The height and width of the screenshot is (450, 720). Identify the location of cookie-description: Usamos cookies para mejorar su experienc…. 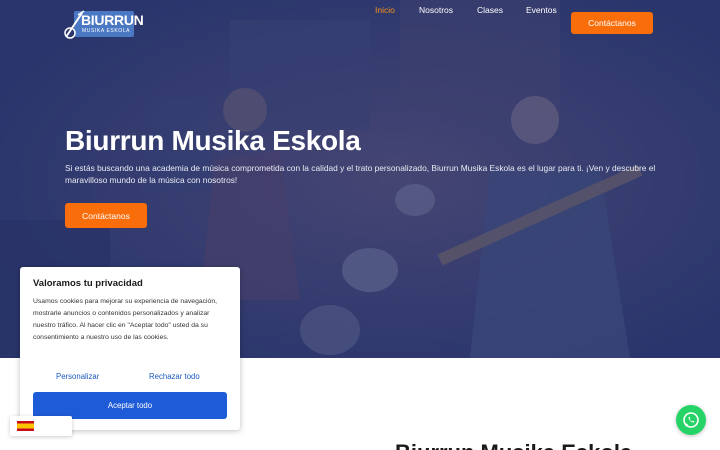
(125, 319).